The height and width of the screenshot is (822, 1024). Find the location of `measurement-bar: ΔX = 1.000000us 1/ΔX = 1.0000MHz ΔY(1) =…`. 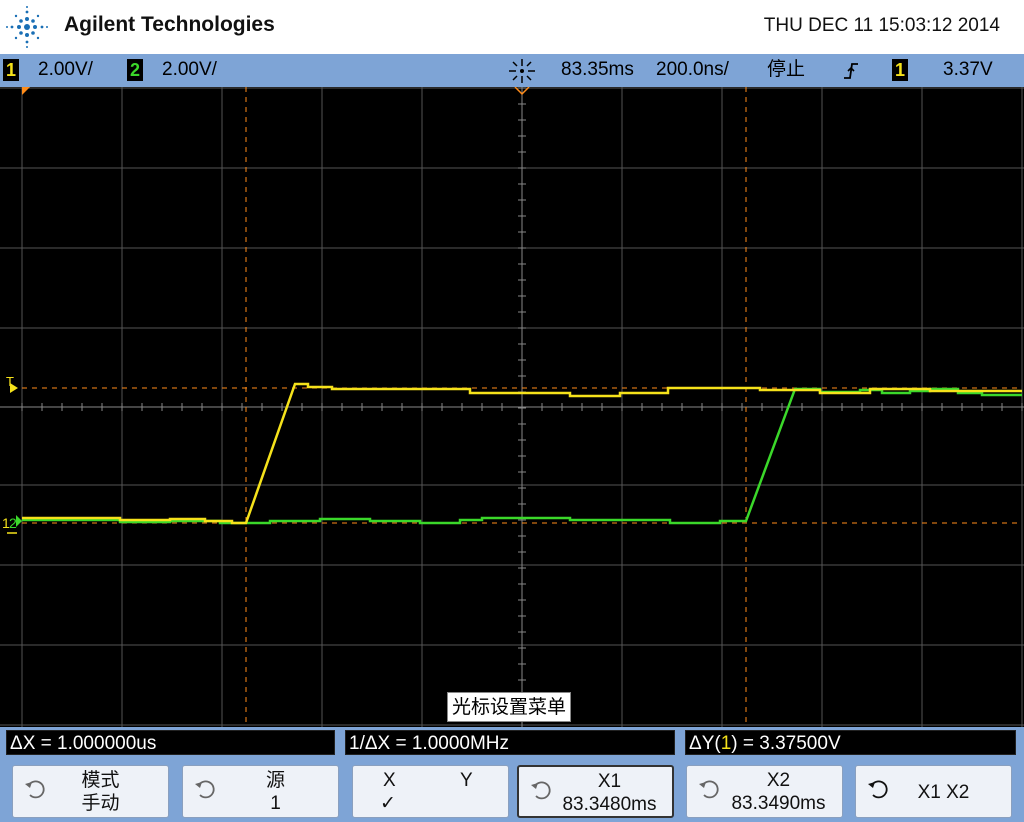

measurement-bar: ΔX = 1.000000us 1/ΔX = 1.0000MHz ΔY(1) =… is located at coordinates (512, 743).